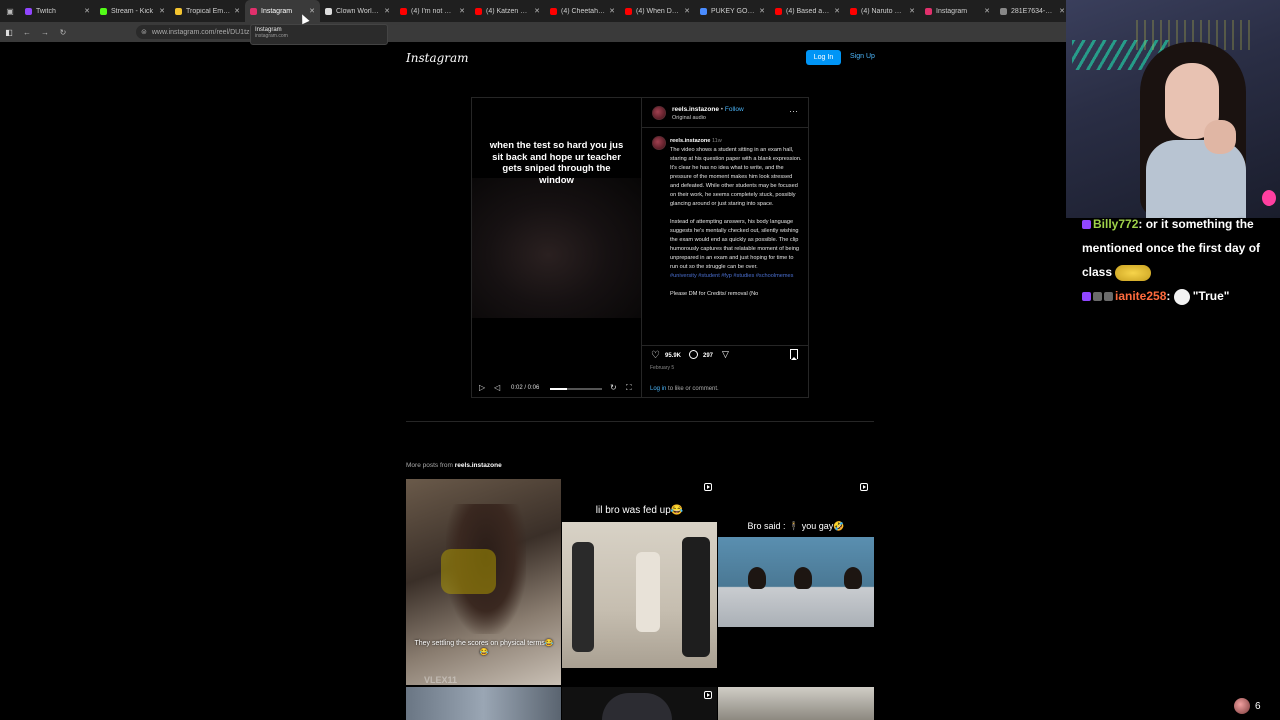  Describe the element at coordinates (639, 582) in the screenshot. I see `grid-post: lil bro was fed up😂` at that location.